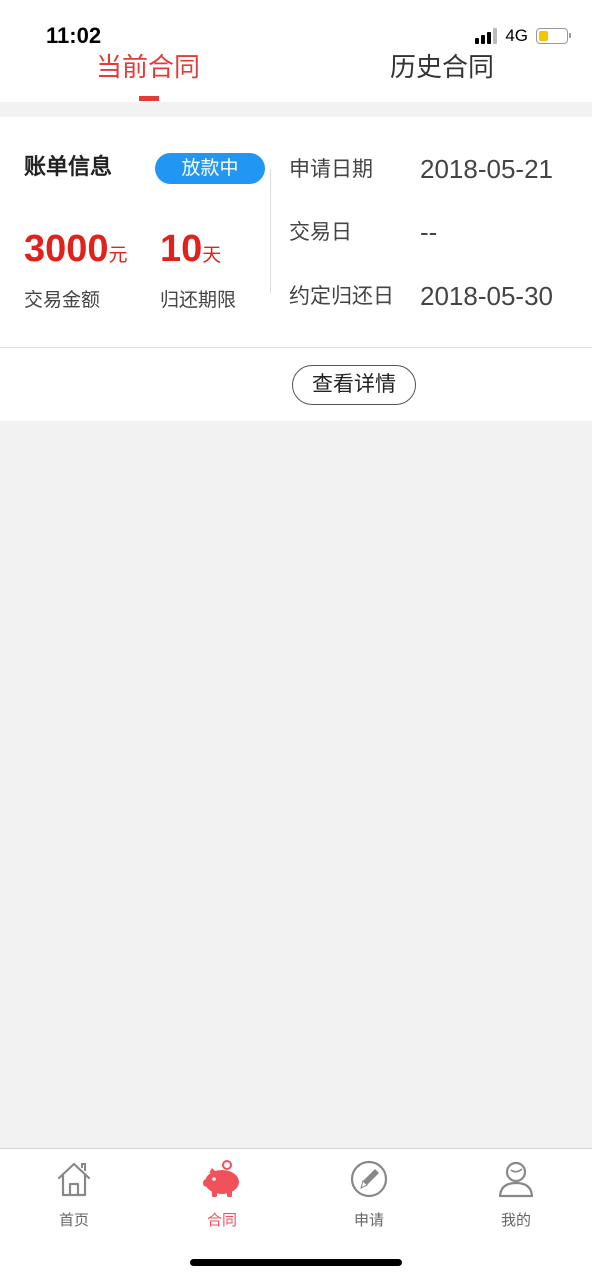  Describe the element at coordinates (516, 1179) in the screenshot. I see `user-icon` at that location.